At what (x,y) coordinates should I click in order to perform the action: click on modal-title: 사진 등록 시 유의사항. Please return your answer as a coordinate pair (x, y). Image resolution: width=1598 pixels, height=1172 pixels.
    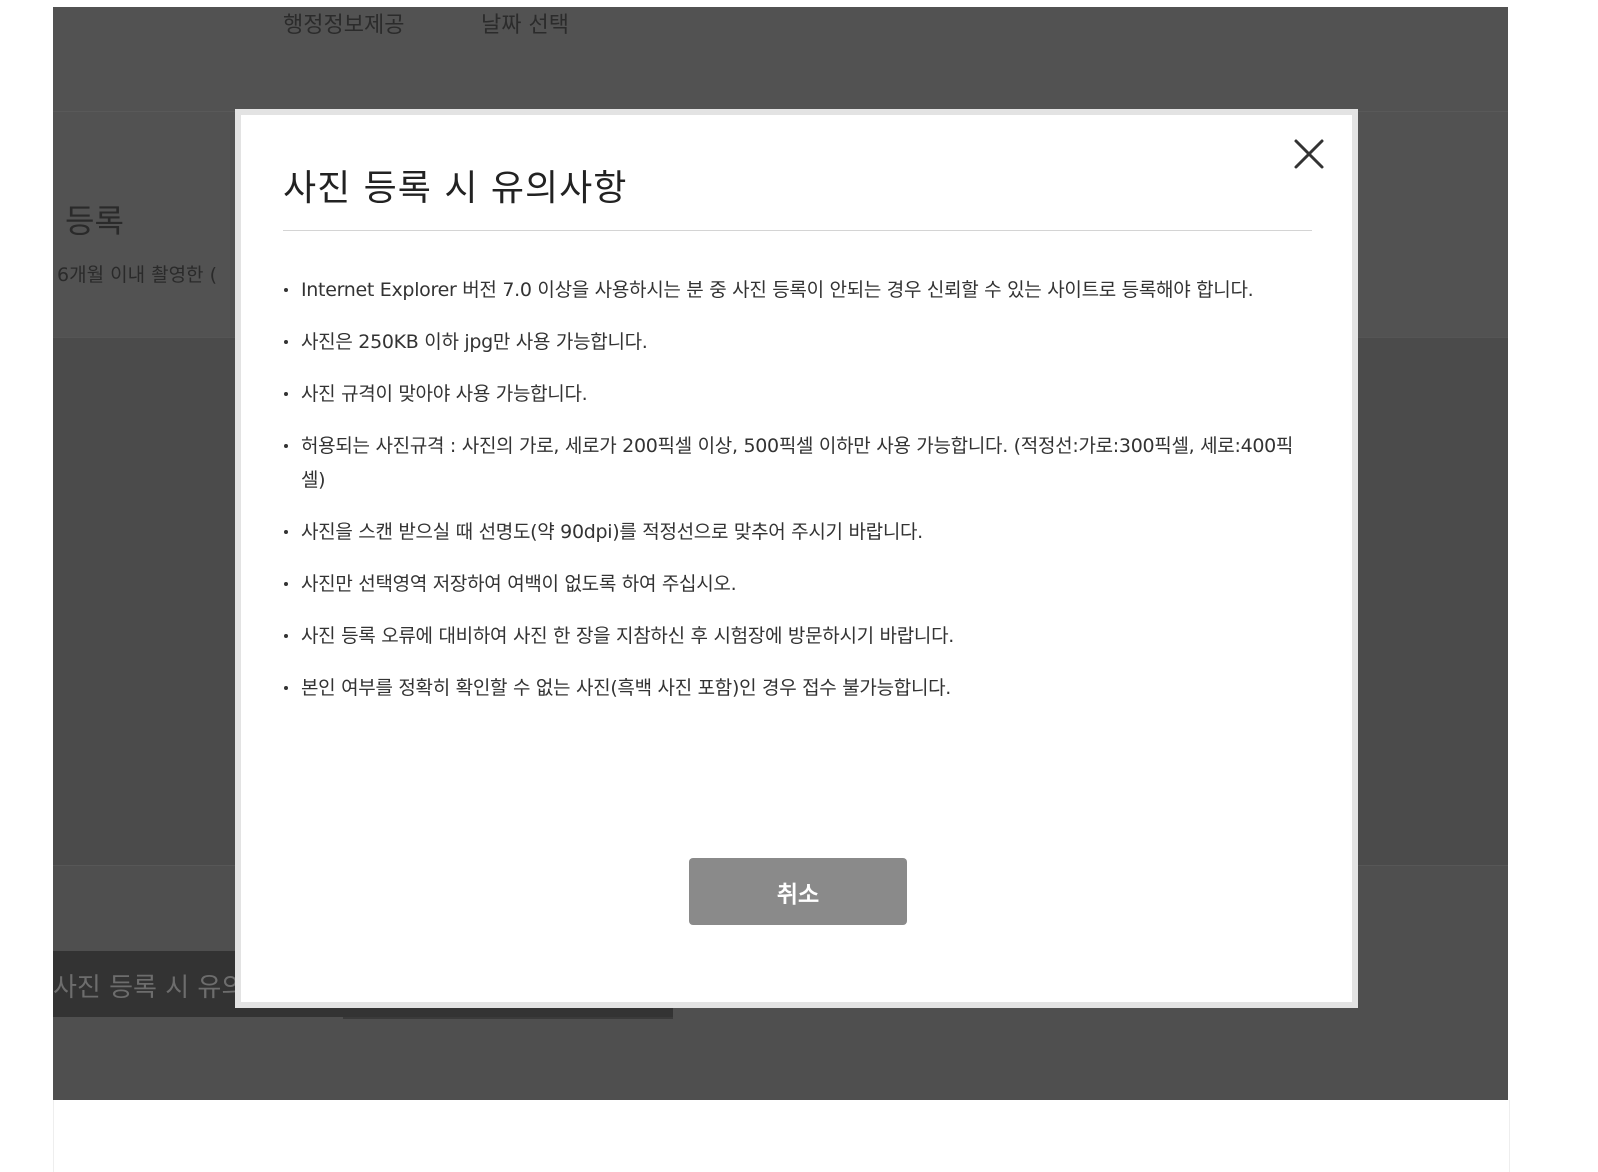
    Looking at the image, I should click on (455, 188).